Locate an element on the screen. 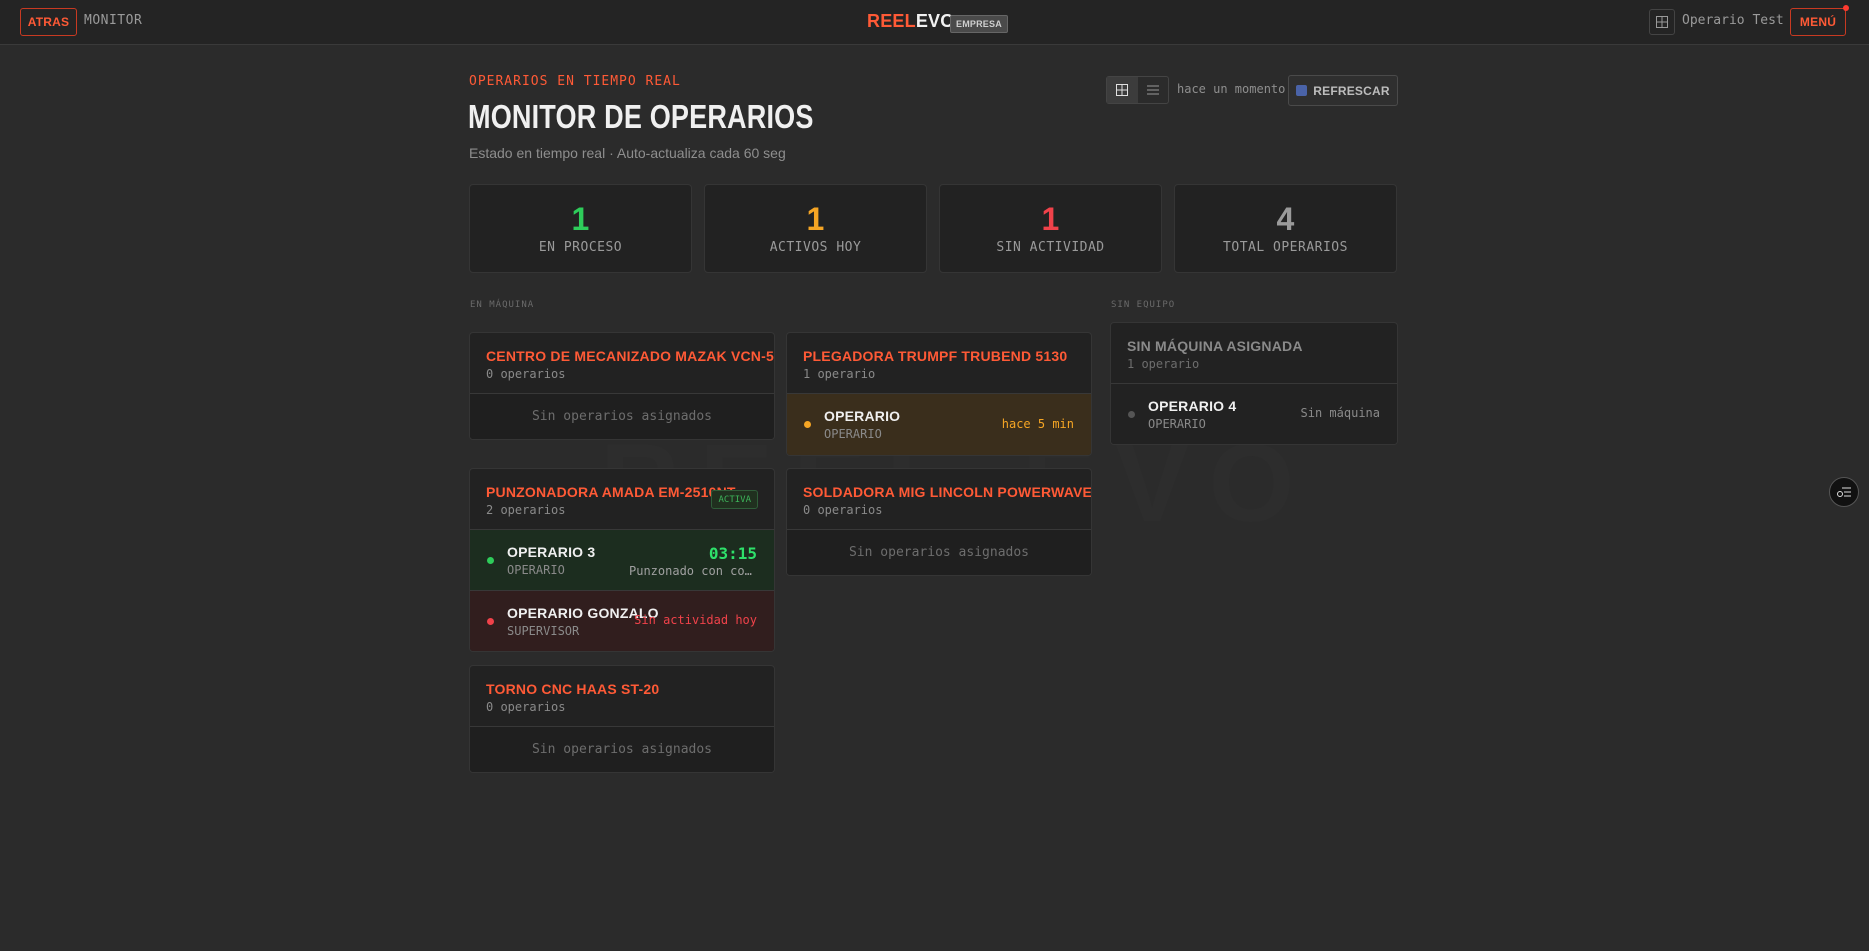  logo: REELEVO is located at coordinates (910, 21).